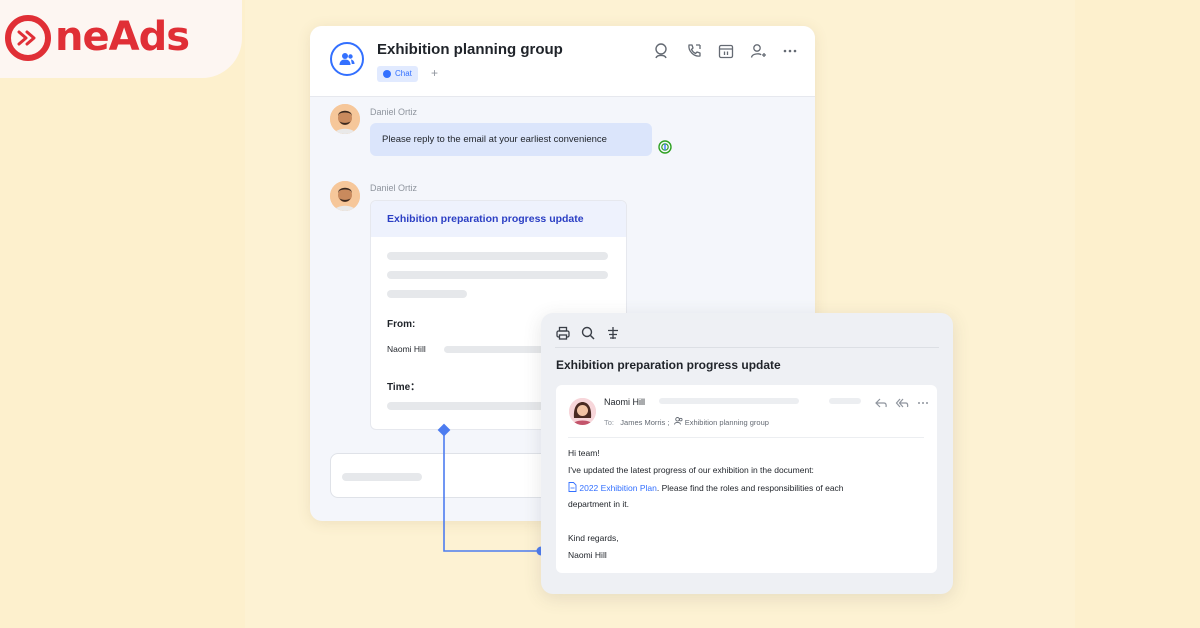  I want to click on email-signature: Naomi Hill, so click(587, 555).